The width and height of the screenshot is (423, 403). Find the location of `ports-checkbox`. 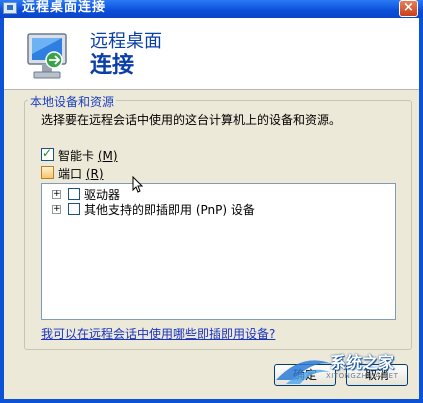

ports-checkbox is located at coordinates (47, 172).